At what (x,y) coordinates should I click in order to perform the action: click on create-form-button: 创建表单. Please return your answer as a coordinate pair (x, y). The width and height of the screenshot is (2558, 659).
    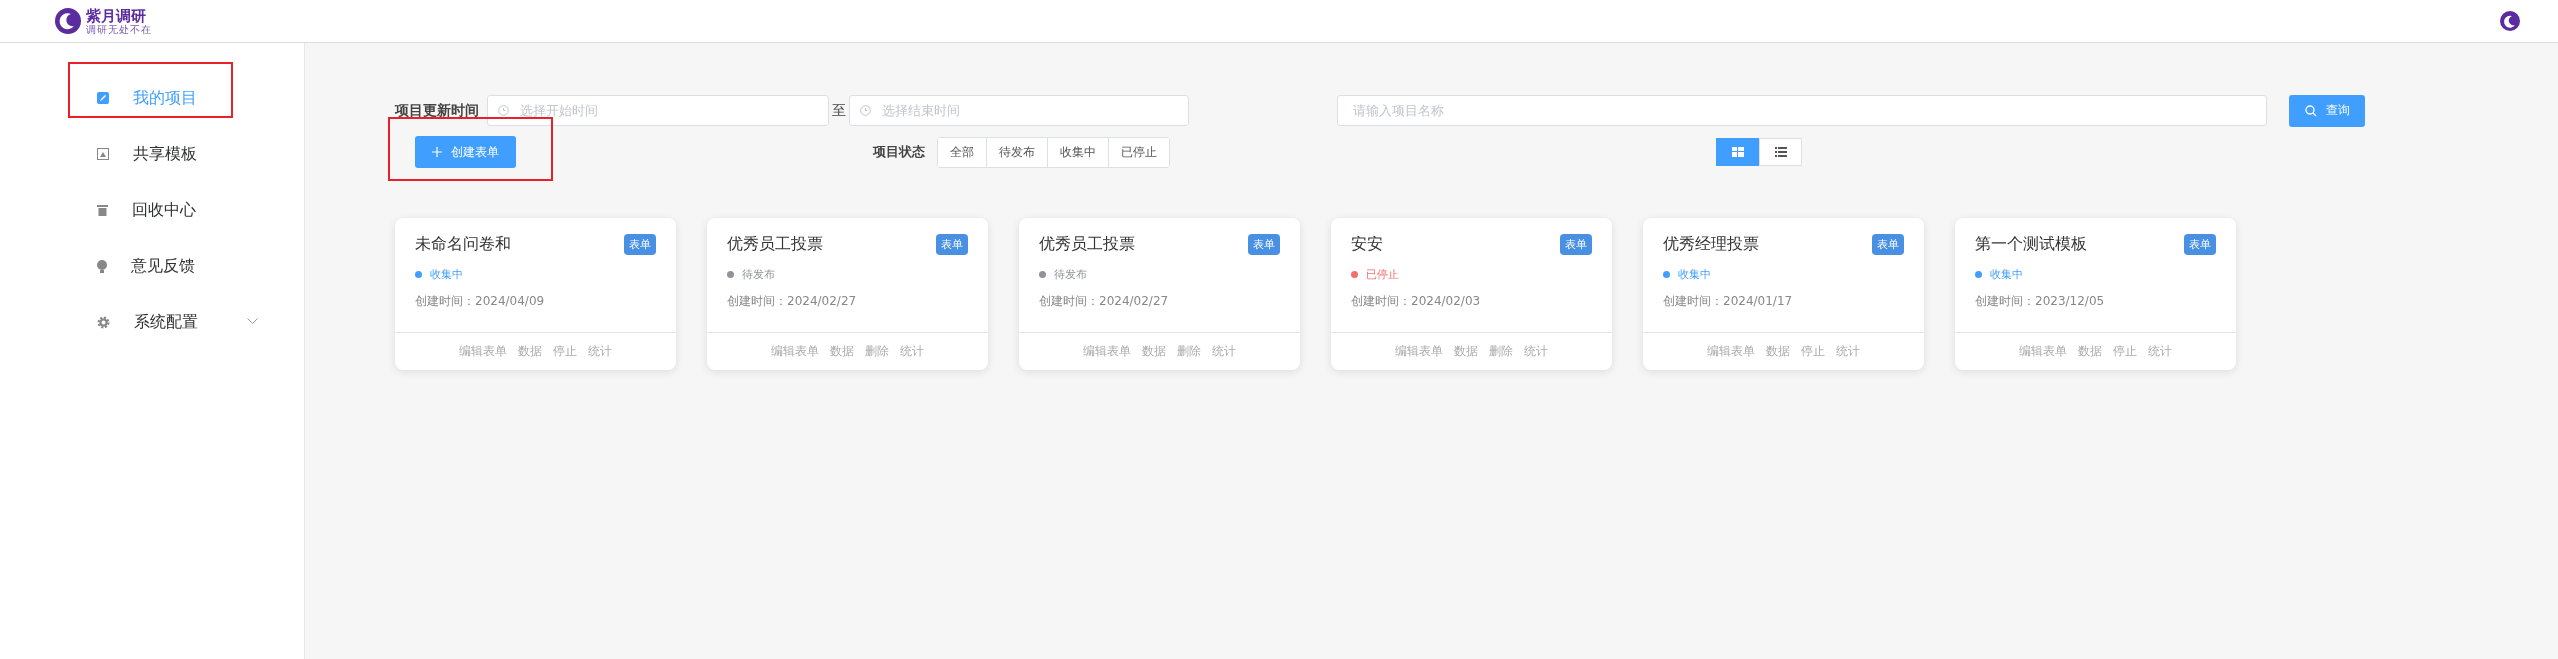
    Looking at the image, I should click on (465, 152).